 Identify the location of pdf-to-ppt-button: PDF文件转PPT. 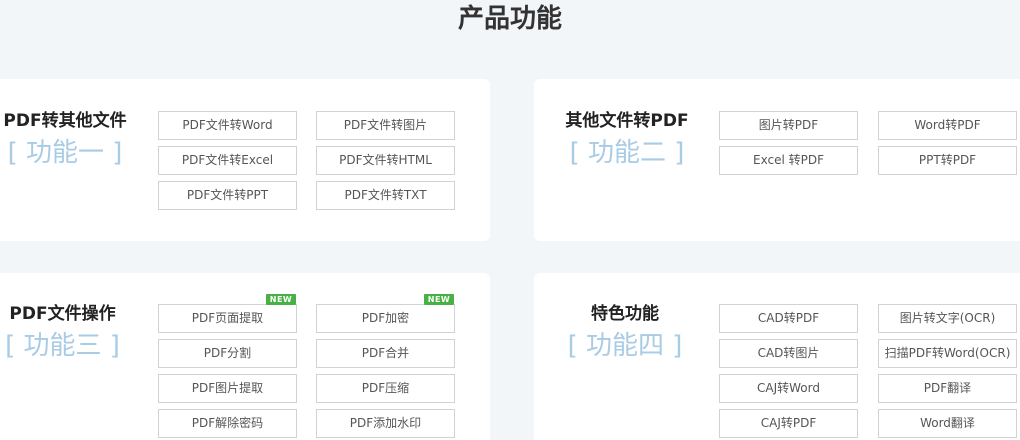
(227, 195).